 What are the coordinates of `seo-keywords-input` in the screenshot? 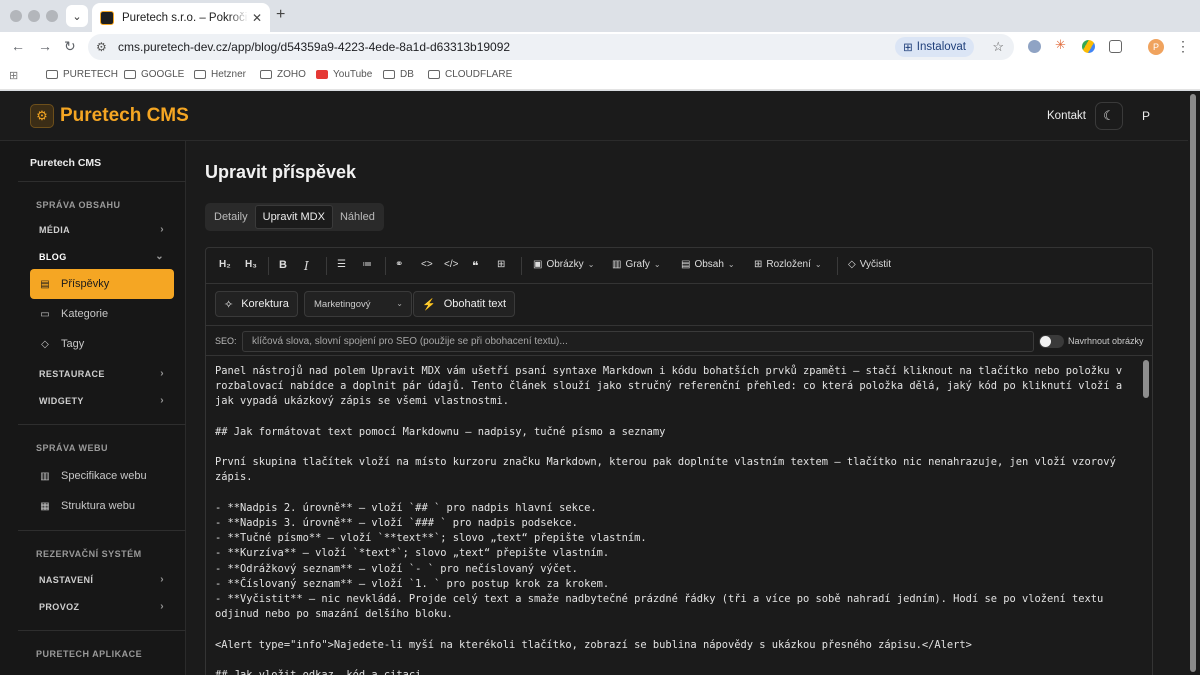 It's located at (638, 341).